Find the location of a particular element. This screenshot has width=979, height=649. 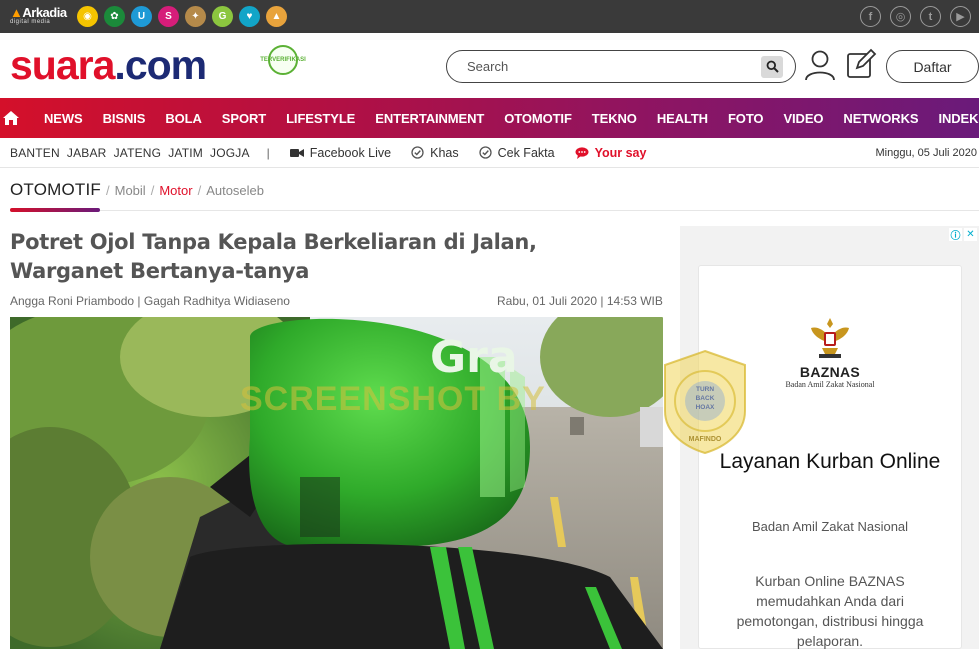

region-link-jateng: JATENG is located at coordinates (138, 153).